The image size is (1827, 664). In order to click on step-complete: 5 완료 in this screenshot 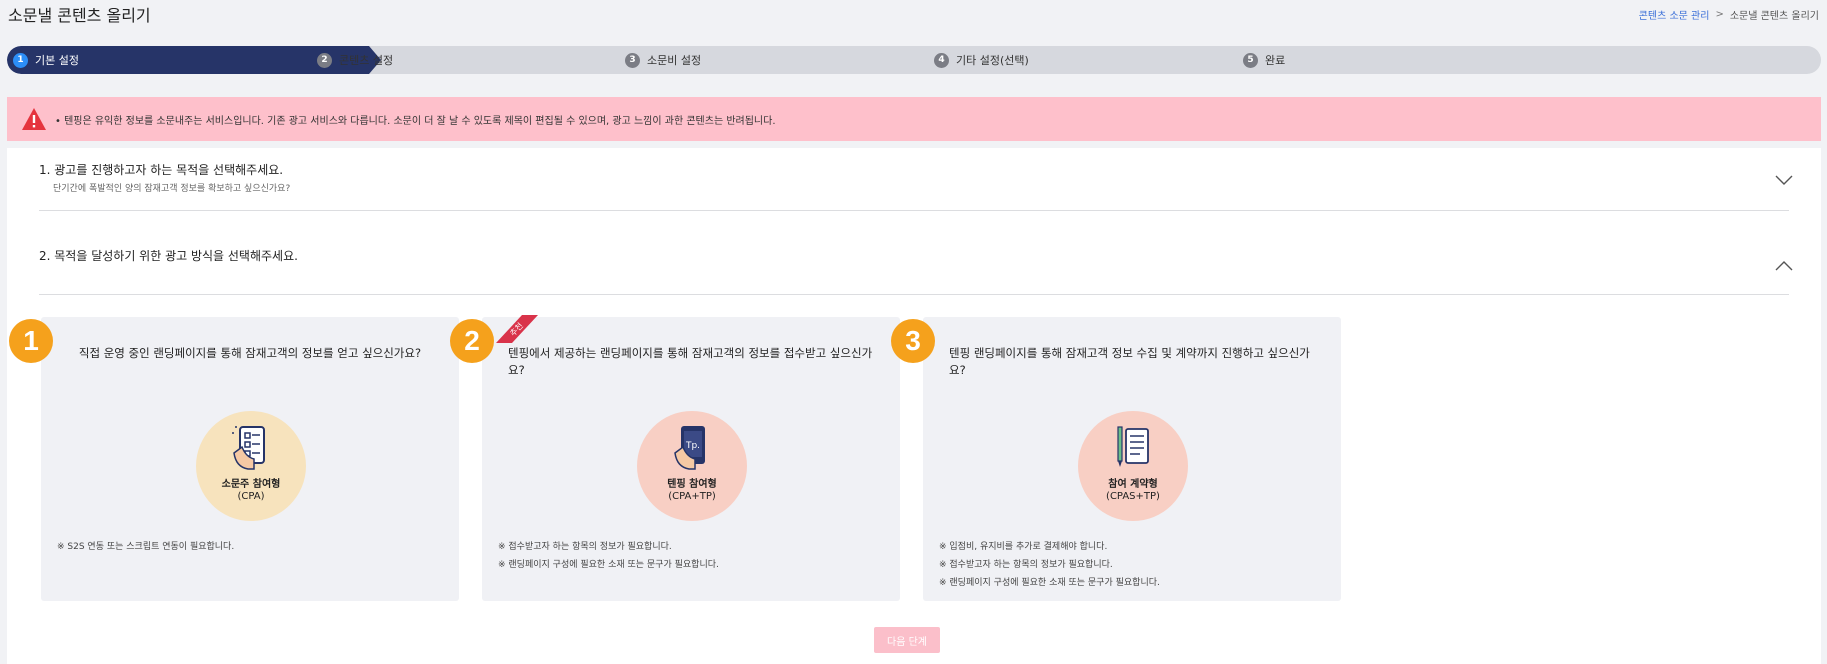, I will do `click(1264, 60)`.